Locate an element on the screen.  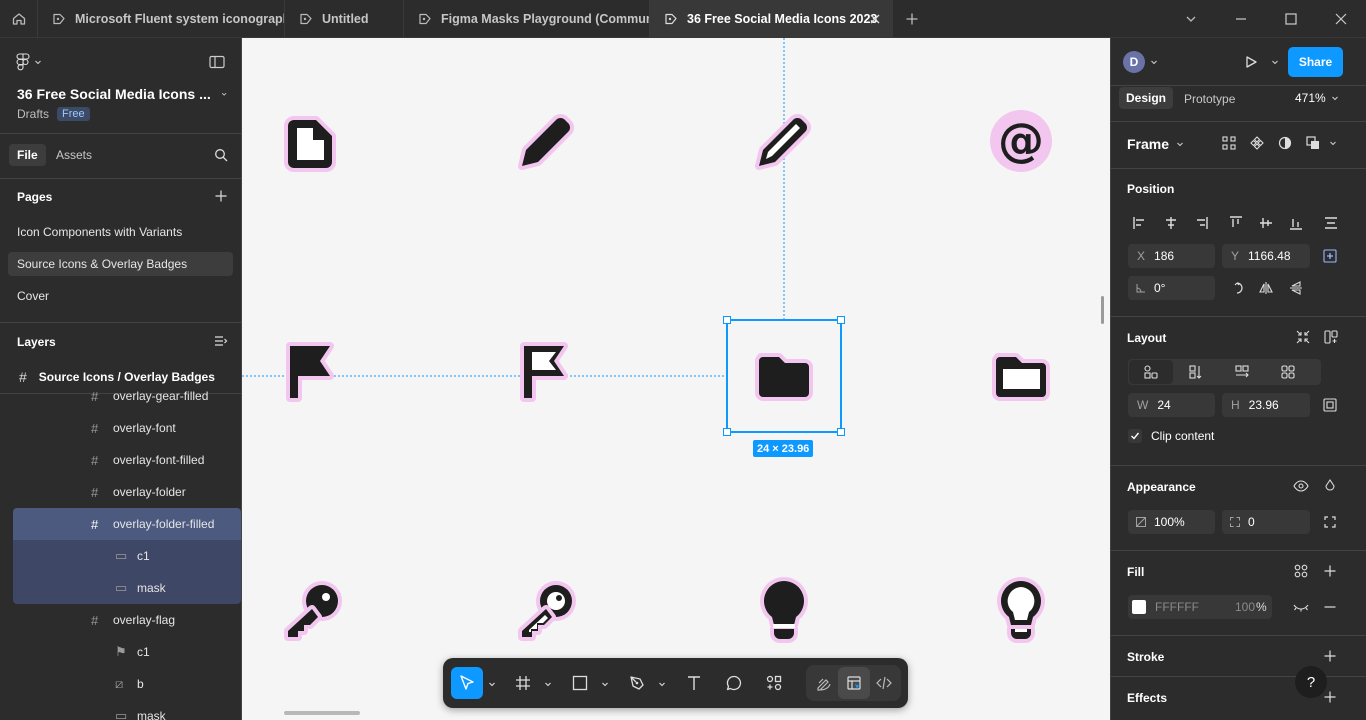
home-button is located at coordinates (19, 19).